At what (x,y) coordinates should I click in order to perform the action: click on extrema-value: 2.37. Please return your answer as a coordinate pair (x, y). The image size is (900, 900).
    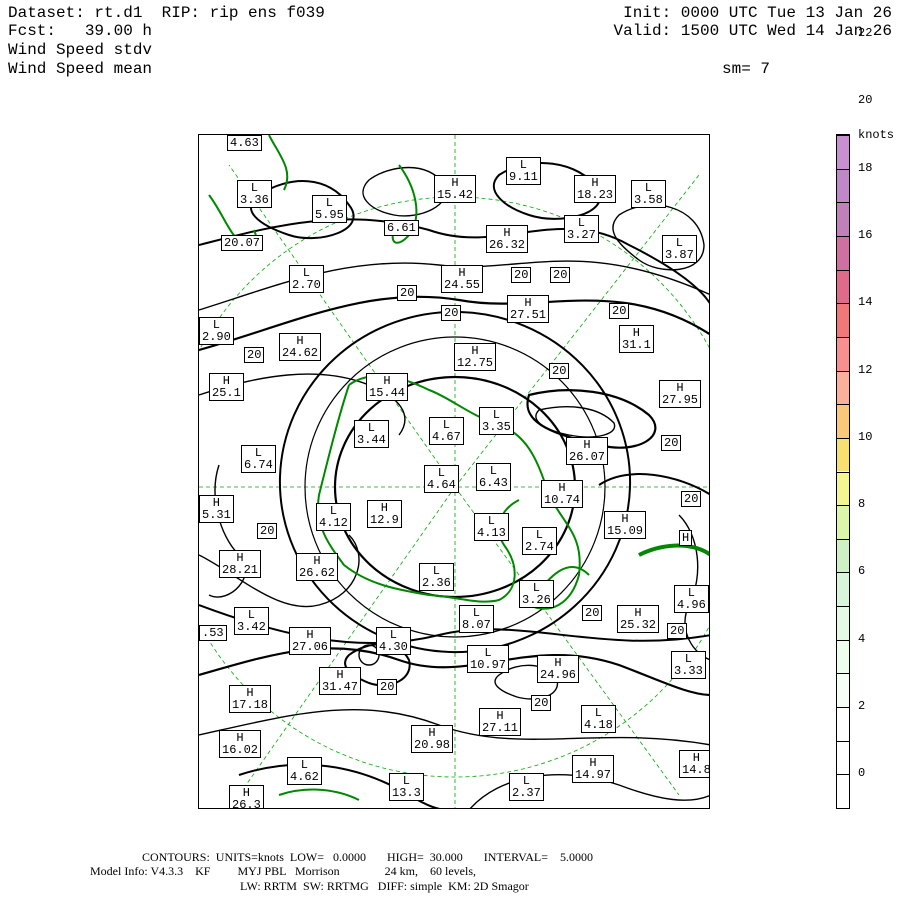
    Looking at the image, I should click on (526, 793).